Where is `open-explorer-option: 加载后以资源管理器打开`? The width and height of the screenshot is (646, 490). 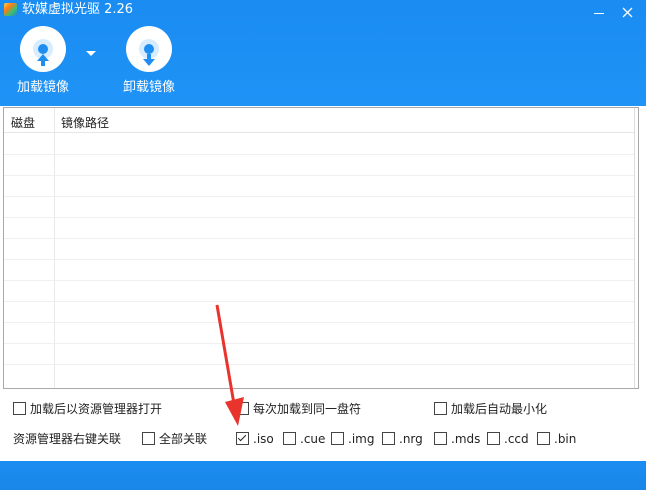
open-explorer-option: 加载后以资源管理器打开 is located at coordinates (87, 409).